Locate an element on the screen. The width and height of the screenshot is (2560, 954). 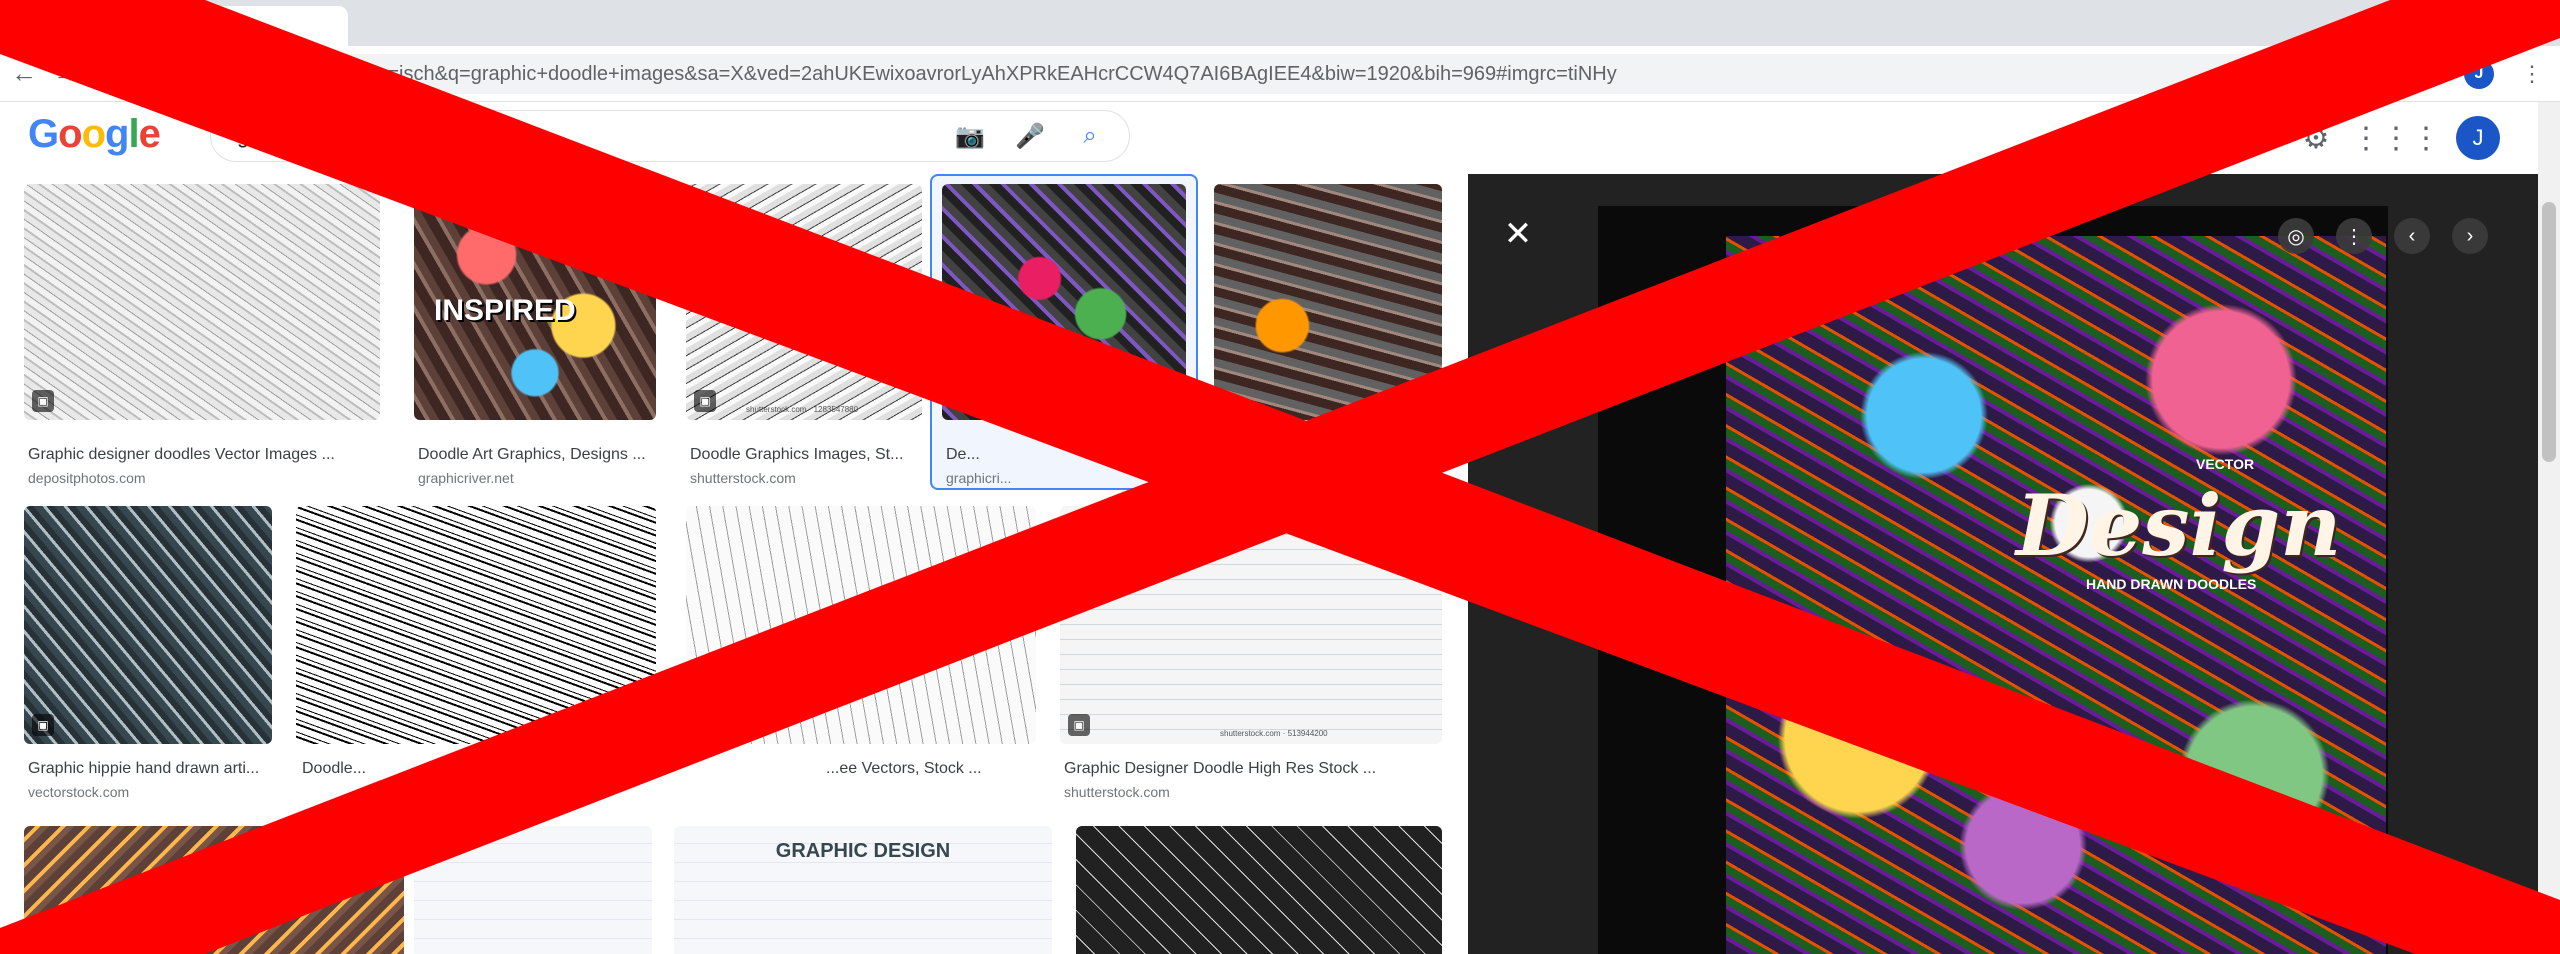
preview-design-word: Design is located at coordinates (2179, 525).